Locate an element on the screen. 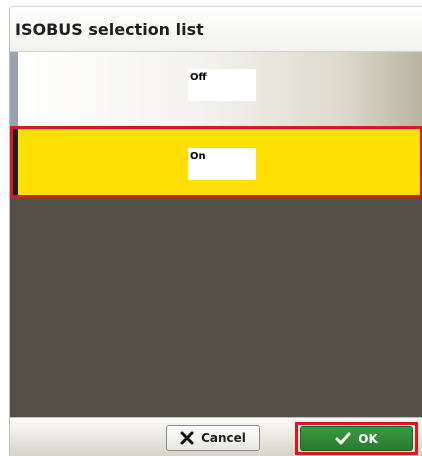  cancel-button-label: Cancel is located at coordinates (223, 438).